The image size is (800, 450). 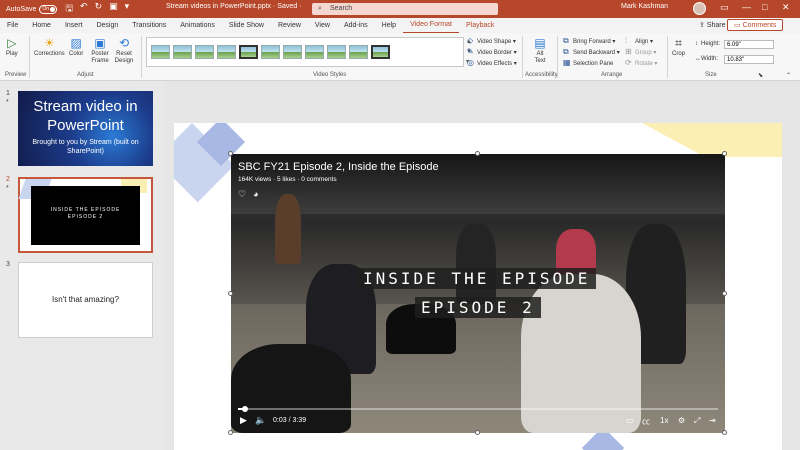 What do you see at coordinates (49, 47) in the screenshot?
I see `corrections-button: ☀ Corrections` at bounding box center [49, 47].